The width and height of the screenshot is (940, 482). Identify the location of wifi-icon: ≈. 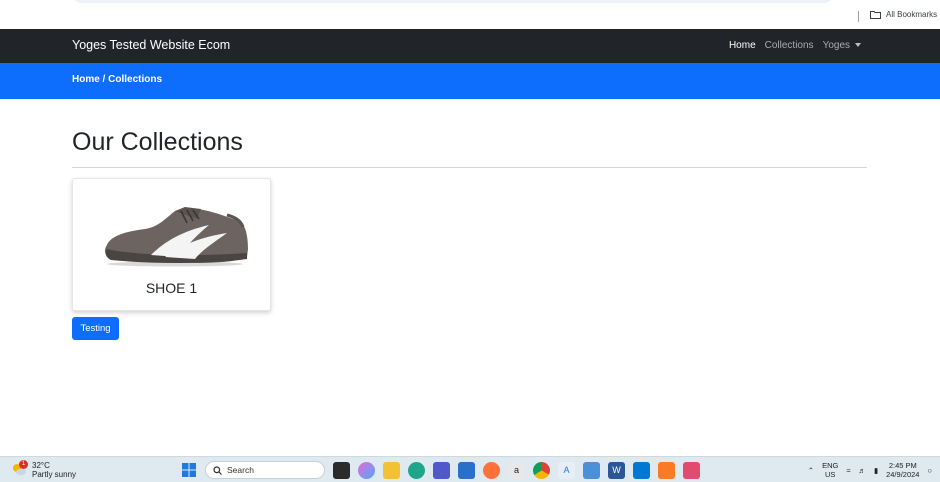
(848, 470).